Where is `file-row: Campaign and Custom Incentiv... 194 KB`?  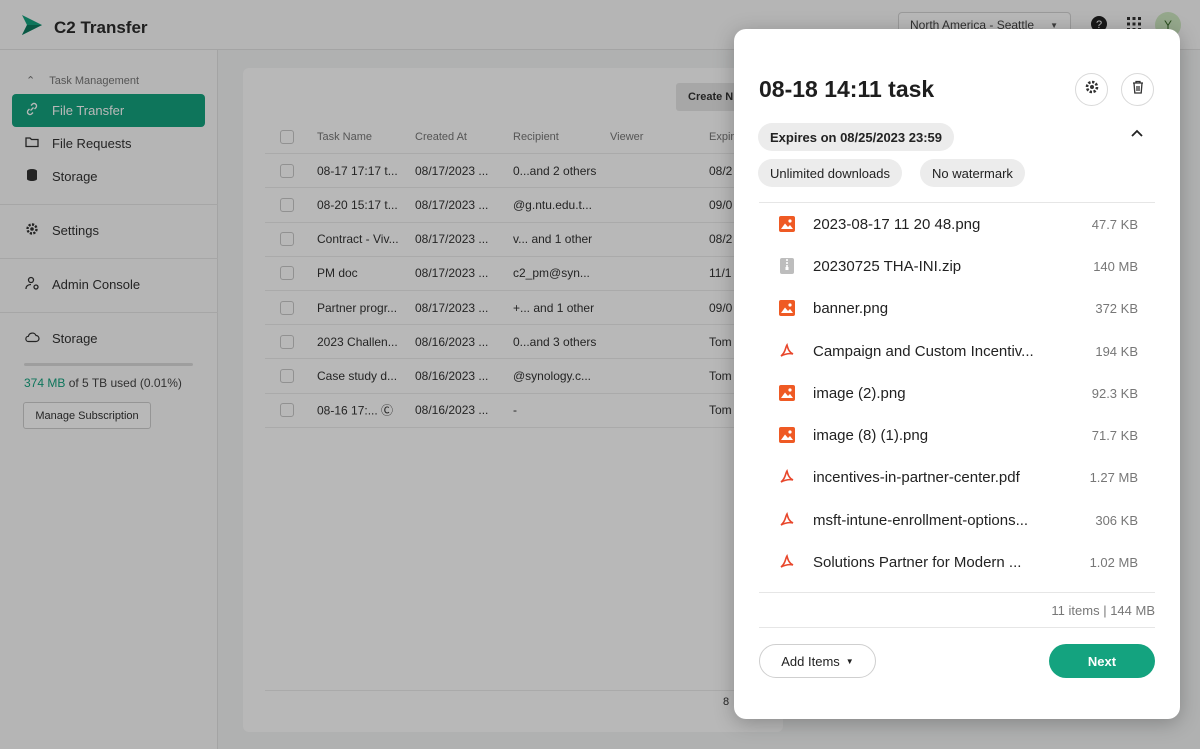
file-row: Campaign and Custom Incentiv... 194 KB is located at coordinates (957, 351).